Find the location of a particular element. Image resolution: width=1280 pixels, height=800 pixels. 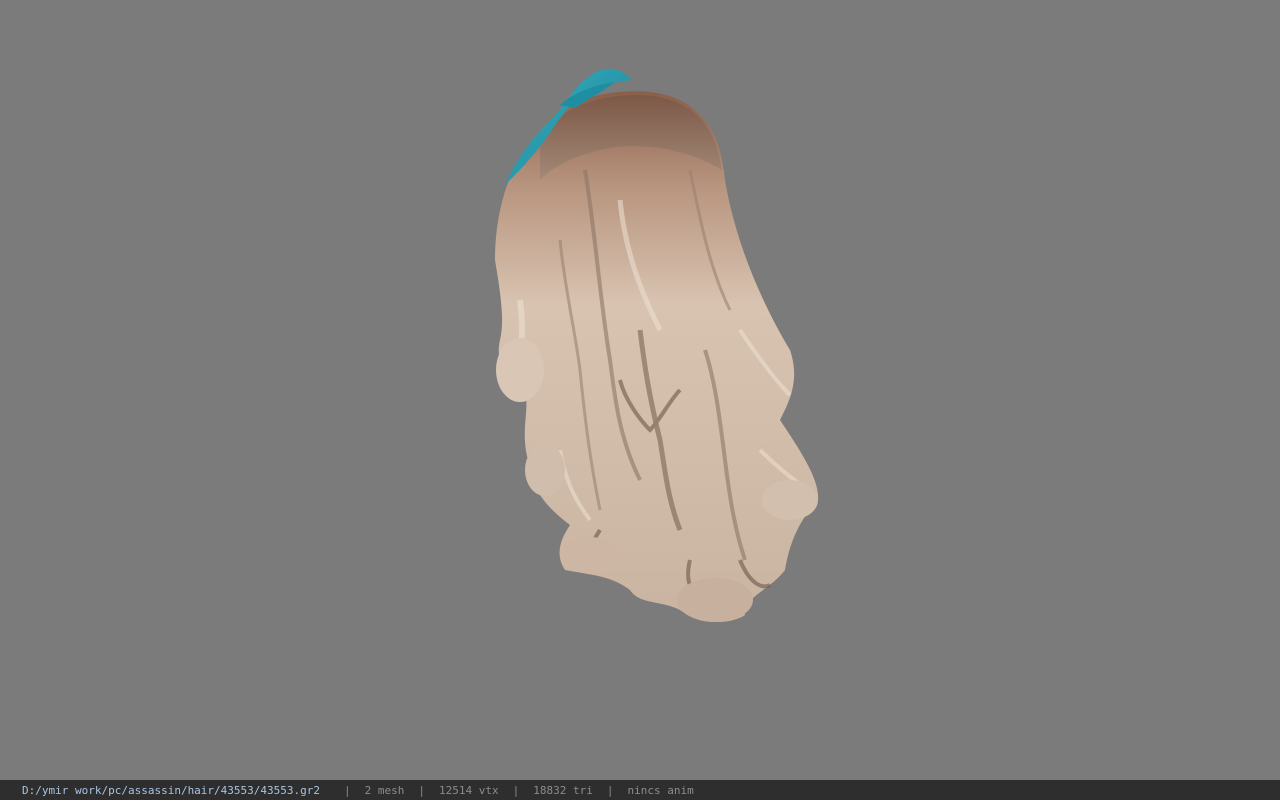

mesh-count: 2 mesh is located at coordinates (384, 790).